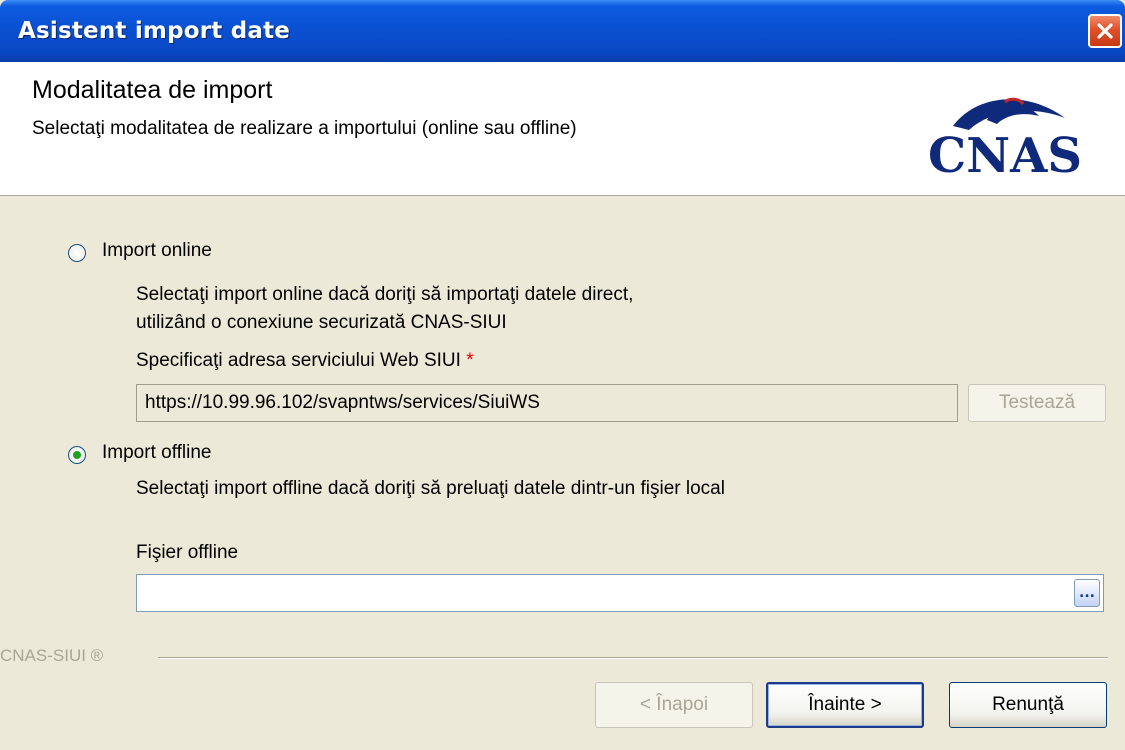 Image resolution: width=1125 pixels, height=750 pixels. I want to click on footer-brand: CNAS-SIUI ®, so click(52, 655).